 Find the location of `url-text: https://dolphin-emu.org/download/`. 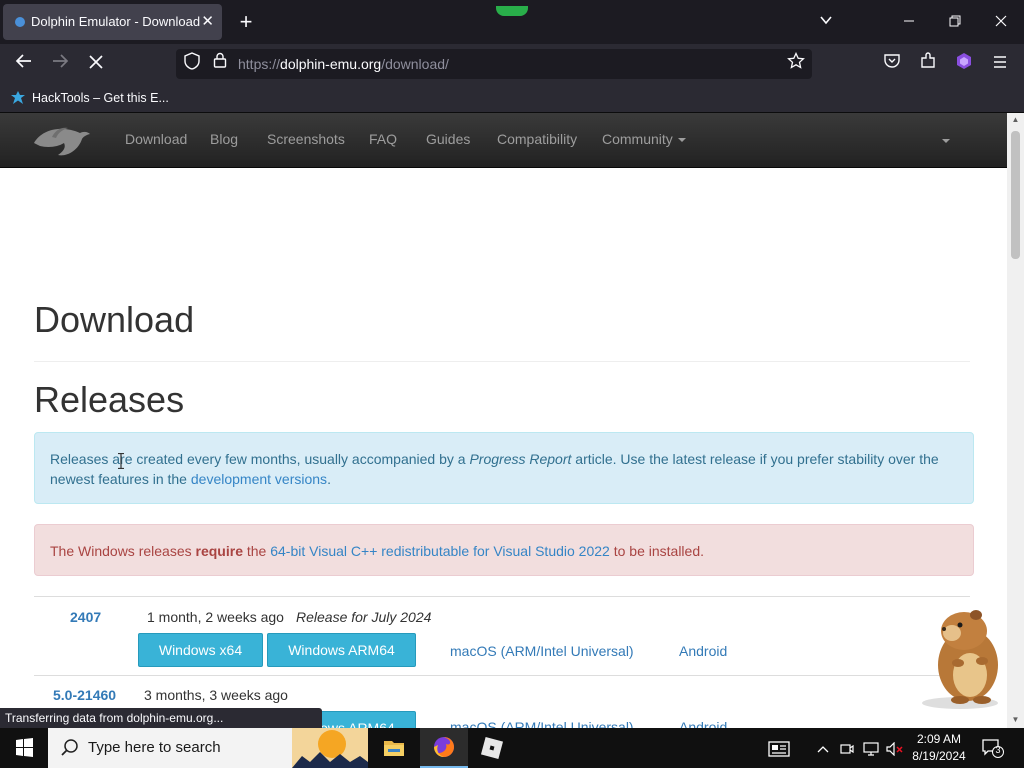

url-text: https://dolphin-emu.org/download/ is located at coordinates (343, 64).